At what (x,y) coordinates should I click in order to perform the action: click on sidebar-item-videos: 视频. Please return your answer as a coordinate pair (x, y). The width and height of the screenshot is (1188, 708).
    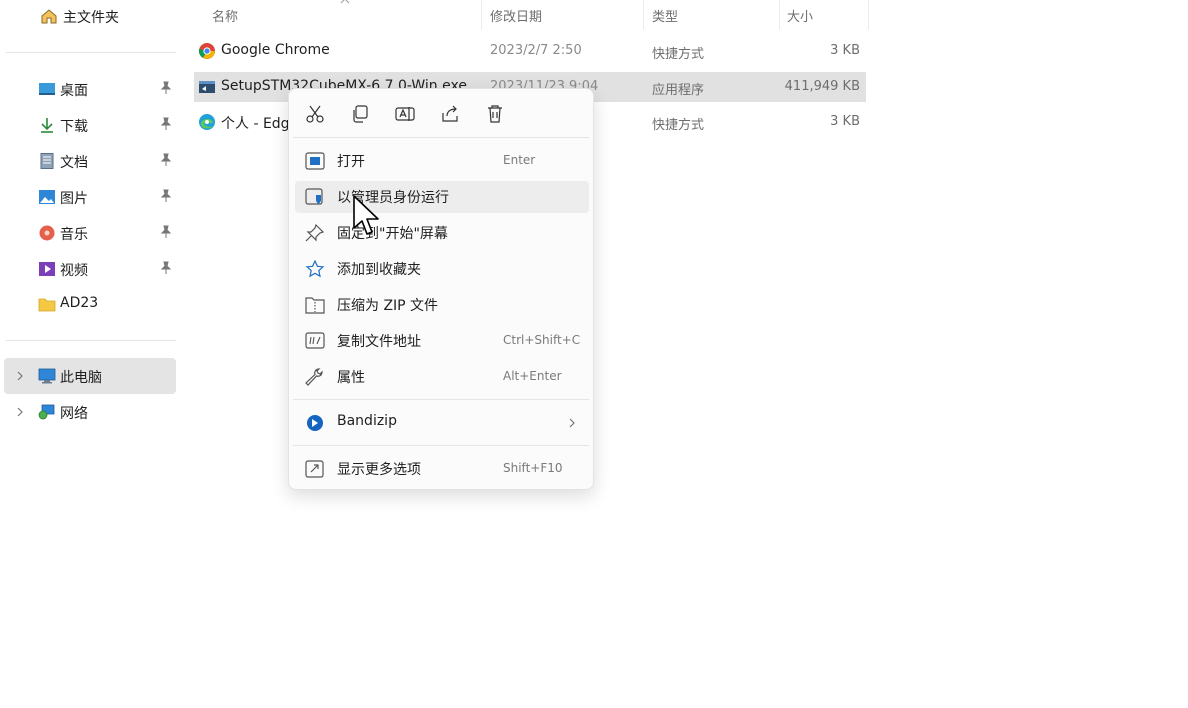
    Looking at the image, I should click on (90, 269).